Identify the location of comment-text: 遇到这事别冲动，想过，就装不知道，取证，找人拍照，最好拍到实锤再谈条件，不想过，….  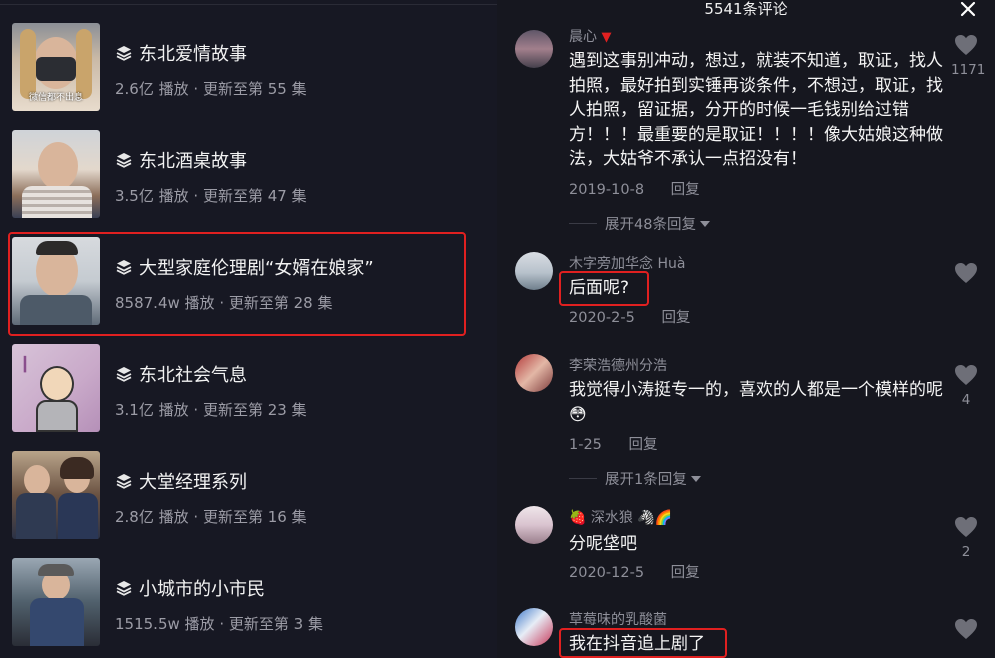
(756, 110).